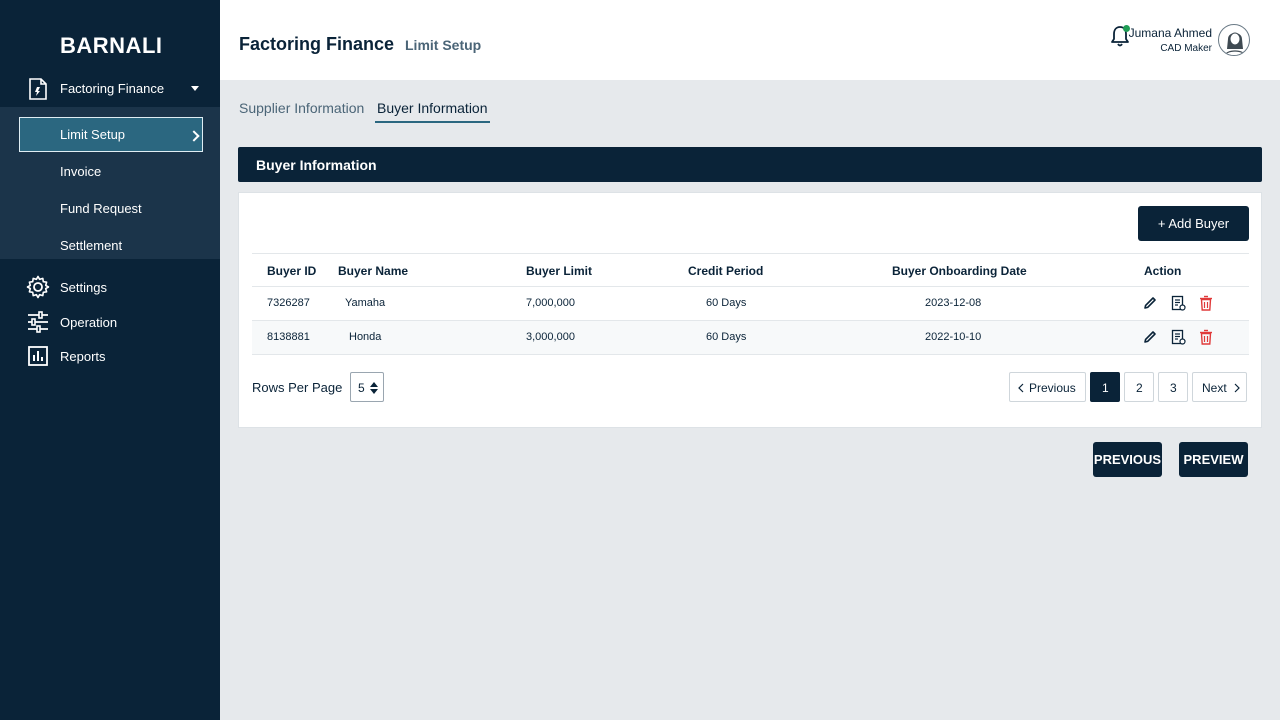 Image resolution: width=1280 pixels, height=720 pixels. I want to click on rows-per-page-value: 5, so click(361, 388).